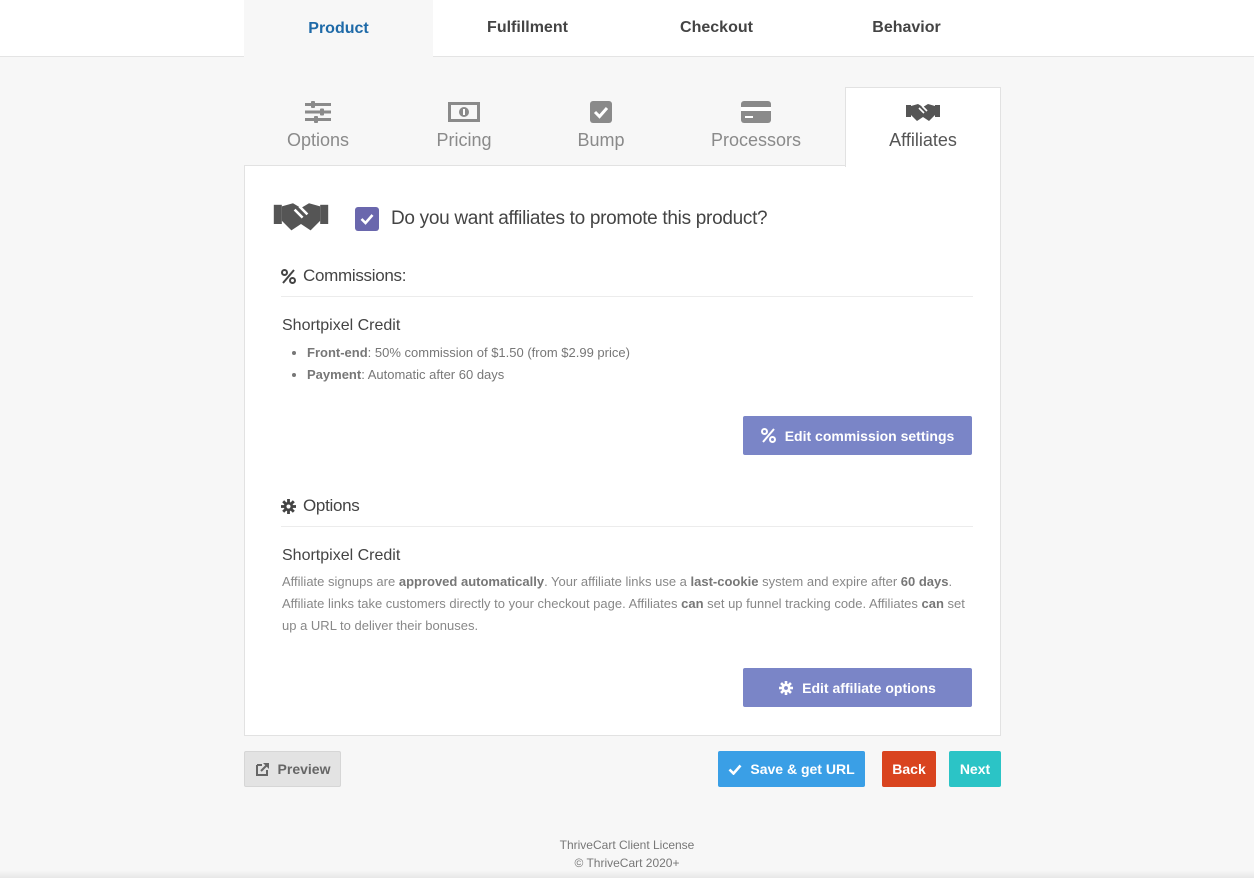 The height and width of the screenshot is (878, 1254). What do you see at coordinates (601, 127) in the screenshot?
I see `subtab-bump: Bump` at bounding box center [601, 127].